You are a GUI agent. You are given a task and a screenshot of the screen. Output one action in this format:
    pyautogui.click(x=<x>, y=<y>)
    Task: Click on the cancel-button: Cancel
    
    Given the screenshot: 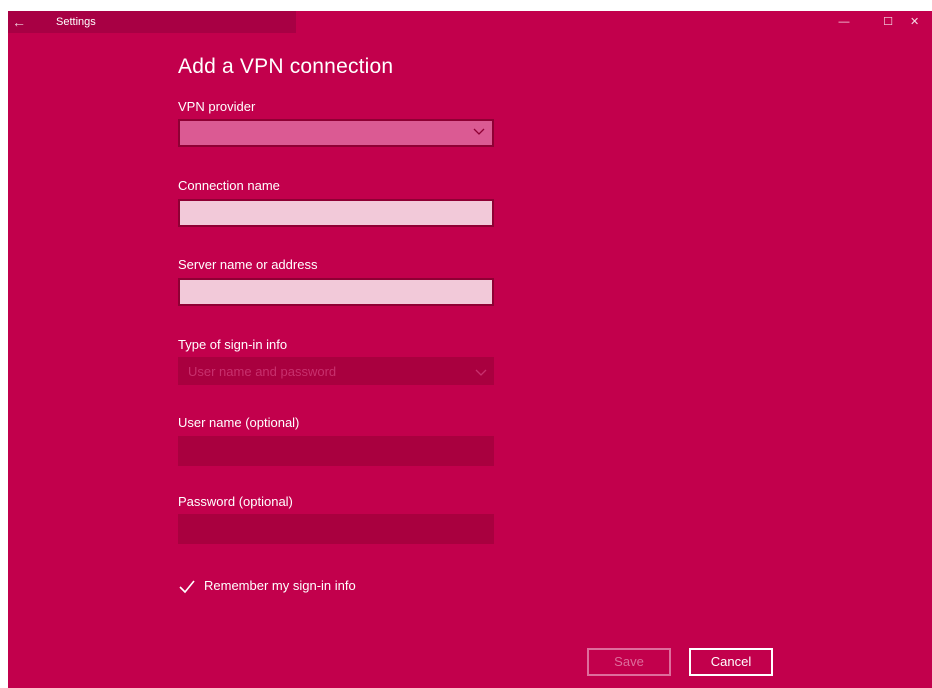 What is the action you would take?
    pyautogui.click(x=731, y=662)
    